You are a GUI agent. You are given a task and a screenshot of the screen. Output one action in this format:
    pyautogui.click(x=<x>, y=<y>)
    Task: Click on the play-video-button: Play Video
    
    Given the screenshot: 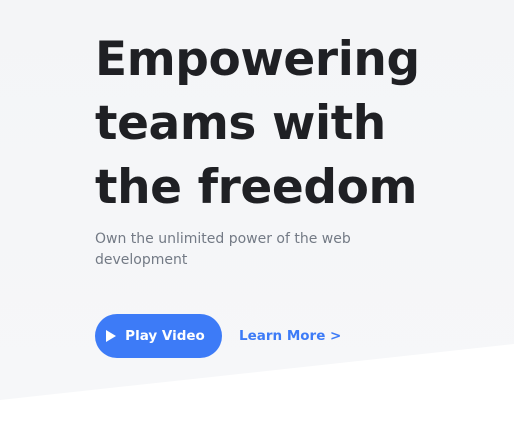 What is the action you would take?
    pyautogui.click(x=158, y=336)
    